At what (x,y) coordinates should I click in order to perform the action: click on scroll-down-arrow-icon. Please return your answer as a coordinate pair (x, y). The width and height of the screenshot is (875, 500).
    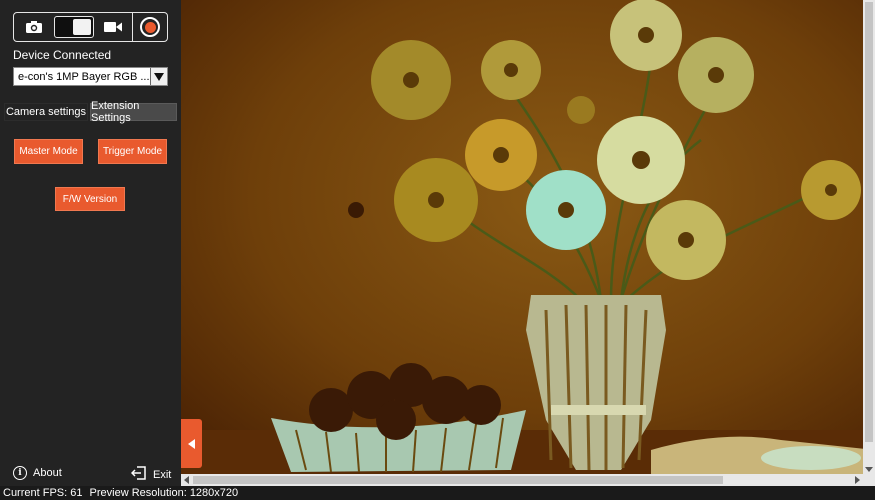
    Looking at the image, I should click on (869, 469).